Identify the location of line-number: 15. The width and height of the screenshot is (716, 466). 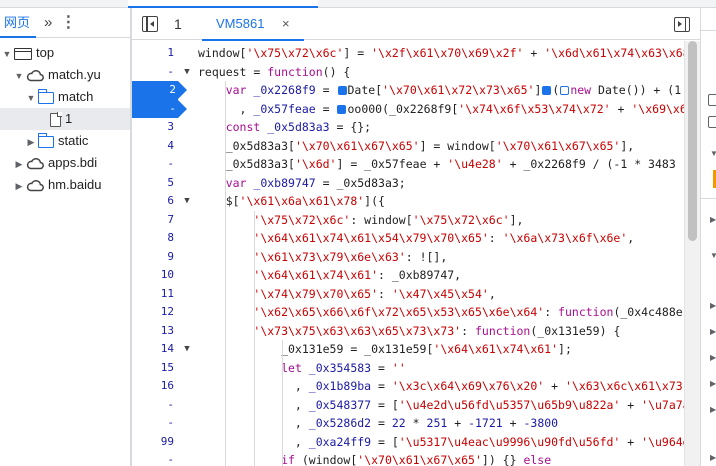
(154, 368).